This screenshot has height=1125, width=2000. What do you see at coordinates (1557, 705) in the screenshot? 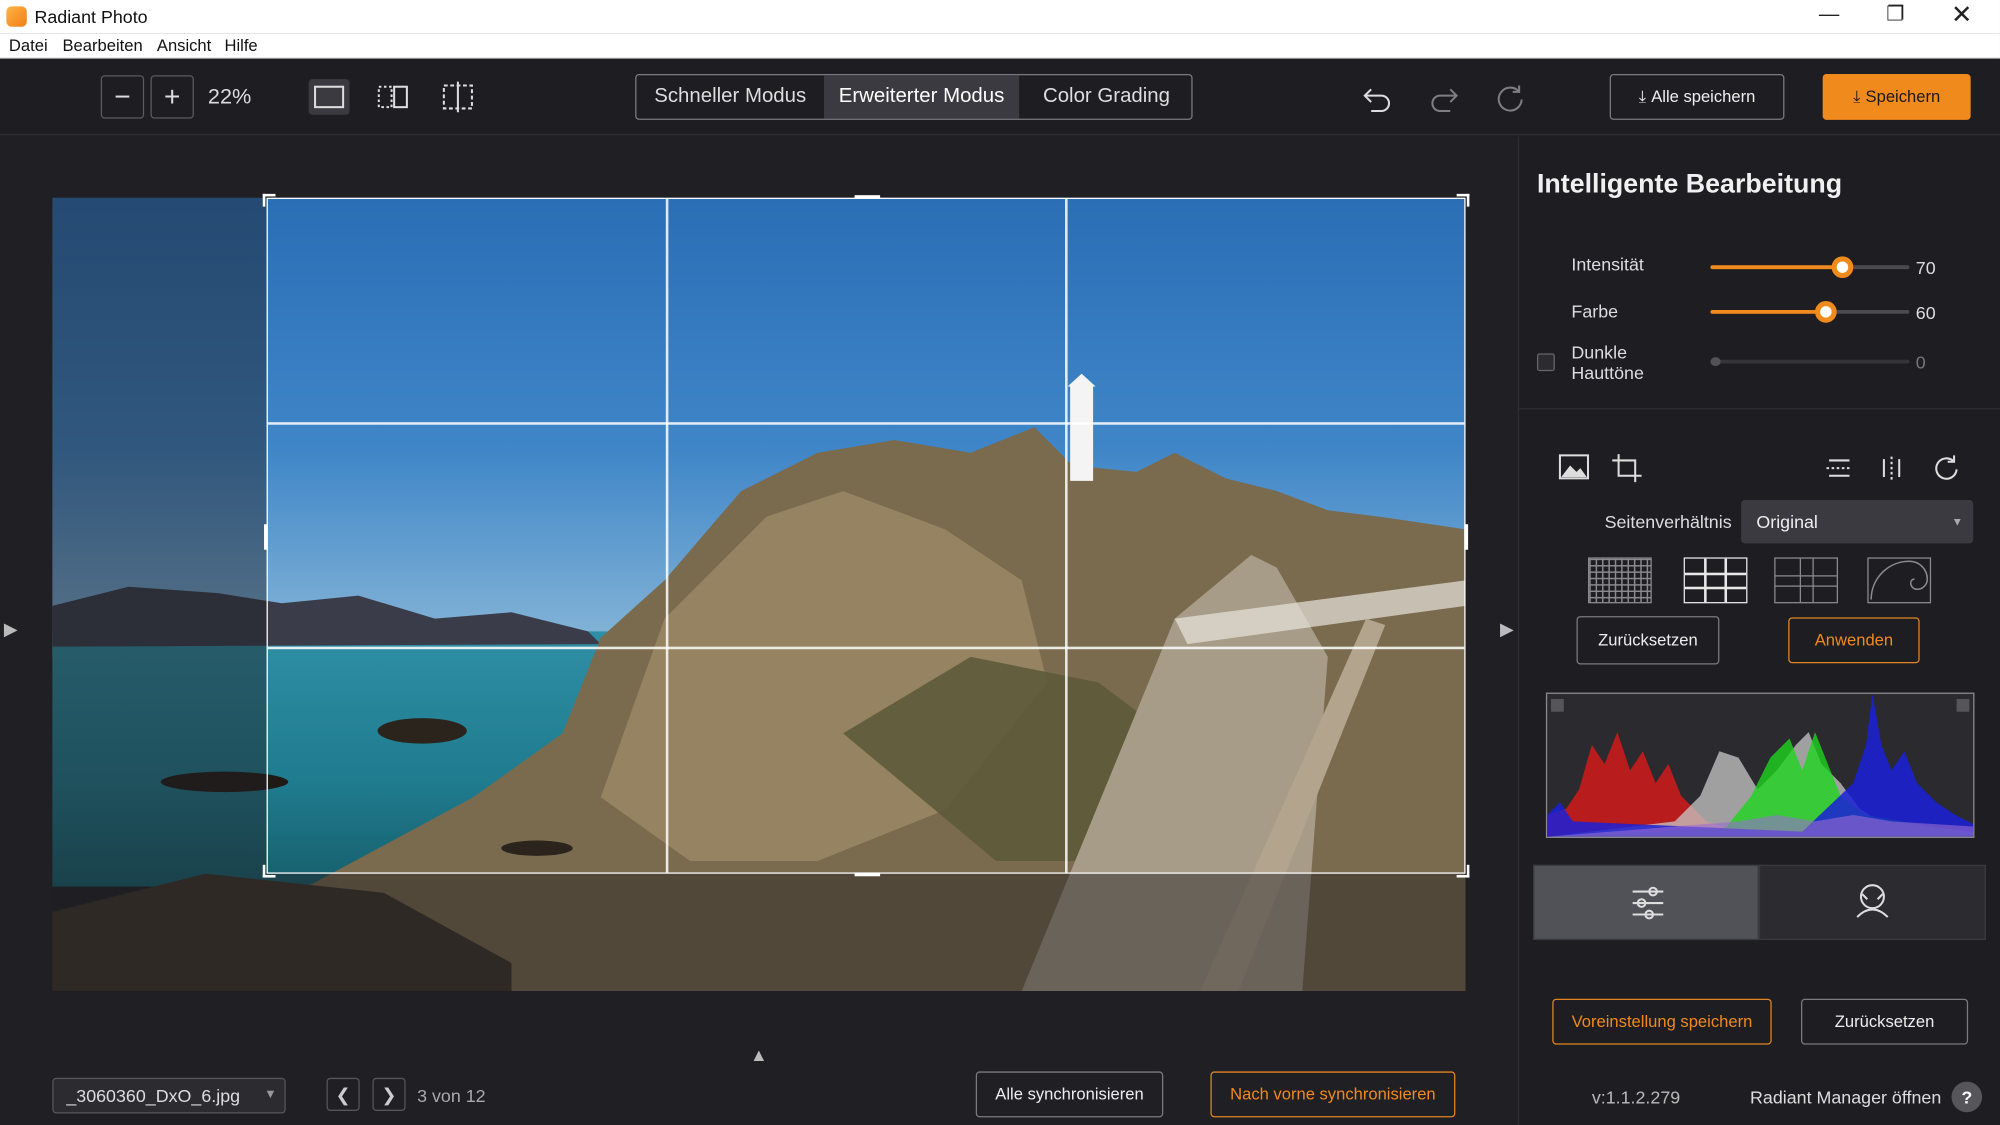
I see `shadow-clipping-toggle` at bounding box center [1557, 705].